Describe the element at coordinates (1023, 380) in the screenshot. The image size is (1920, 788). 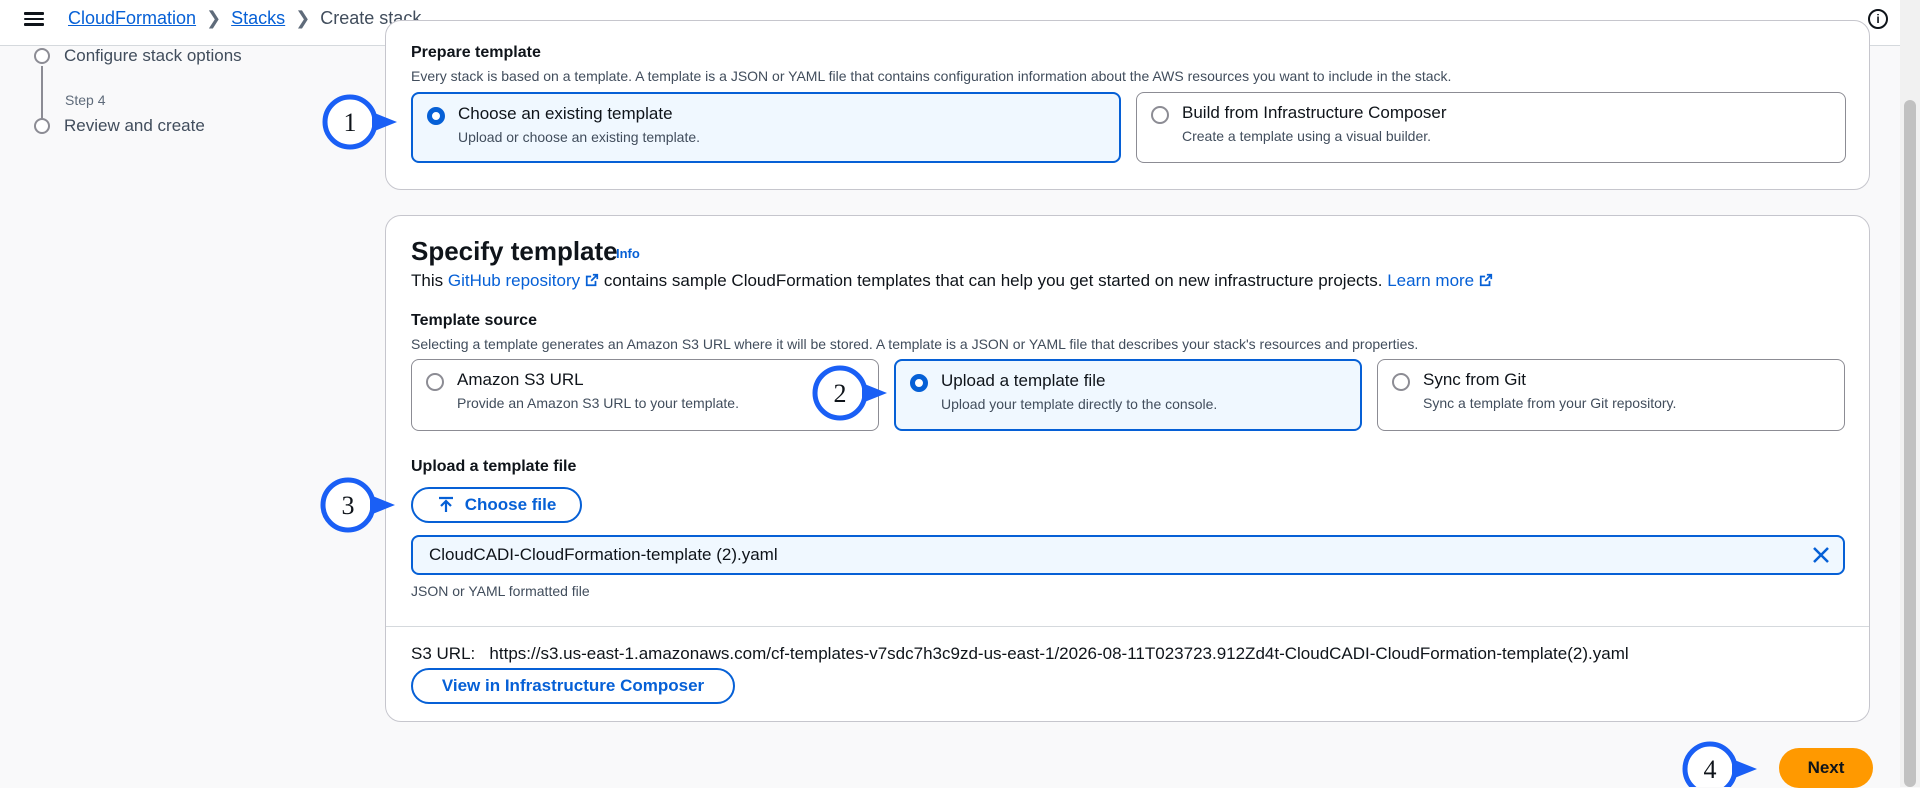
I see `source-title: Upload a template file` at that location.